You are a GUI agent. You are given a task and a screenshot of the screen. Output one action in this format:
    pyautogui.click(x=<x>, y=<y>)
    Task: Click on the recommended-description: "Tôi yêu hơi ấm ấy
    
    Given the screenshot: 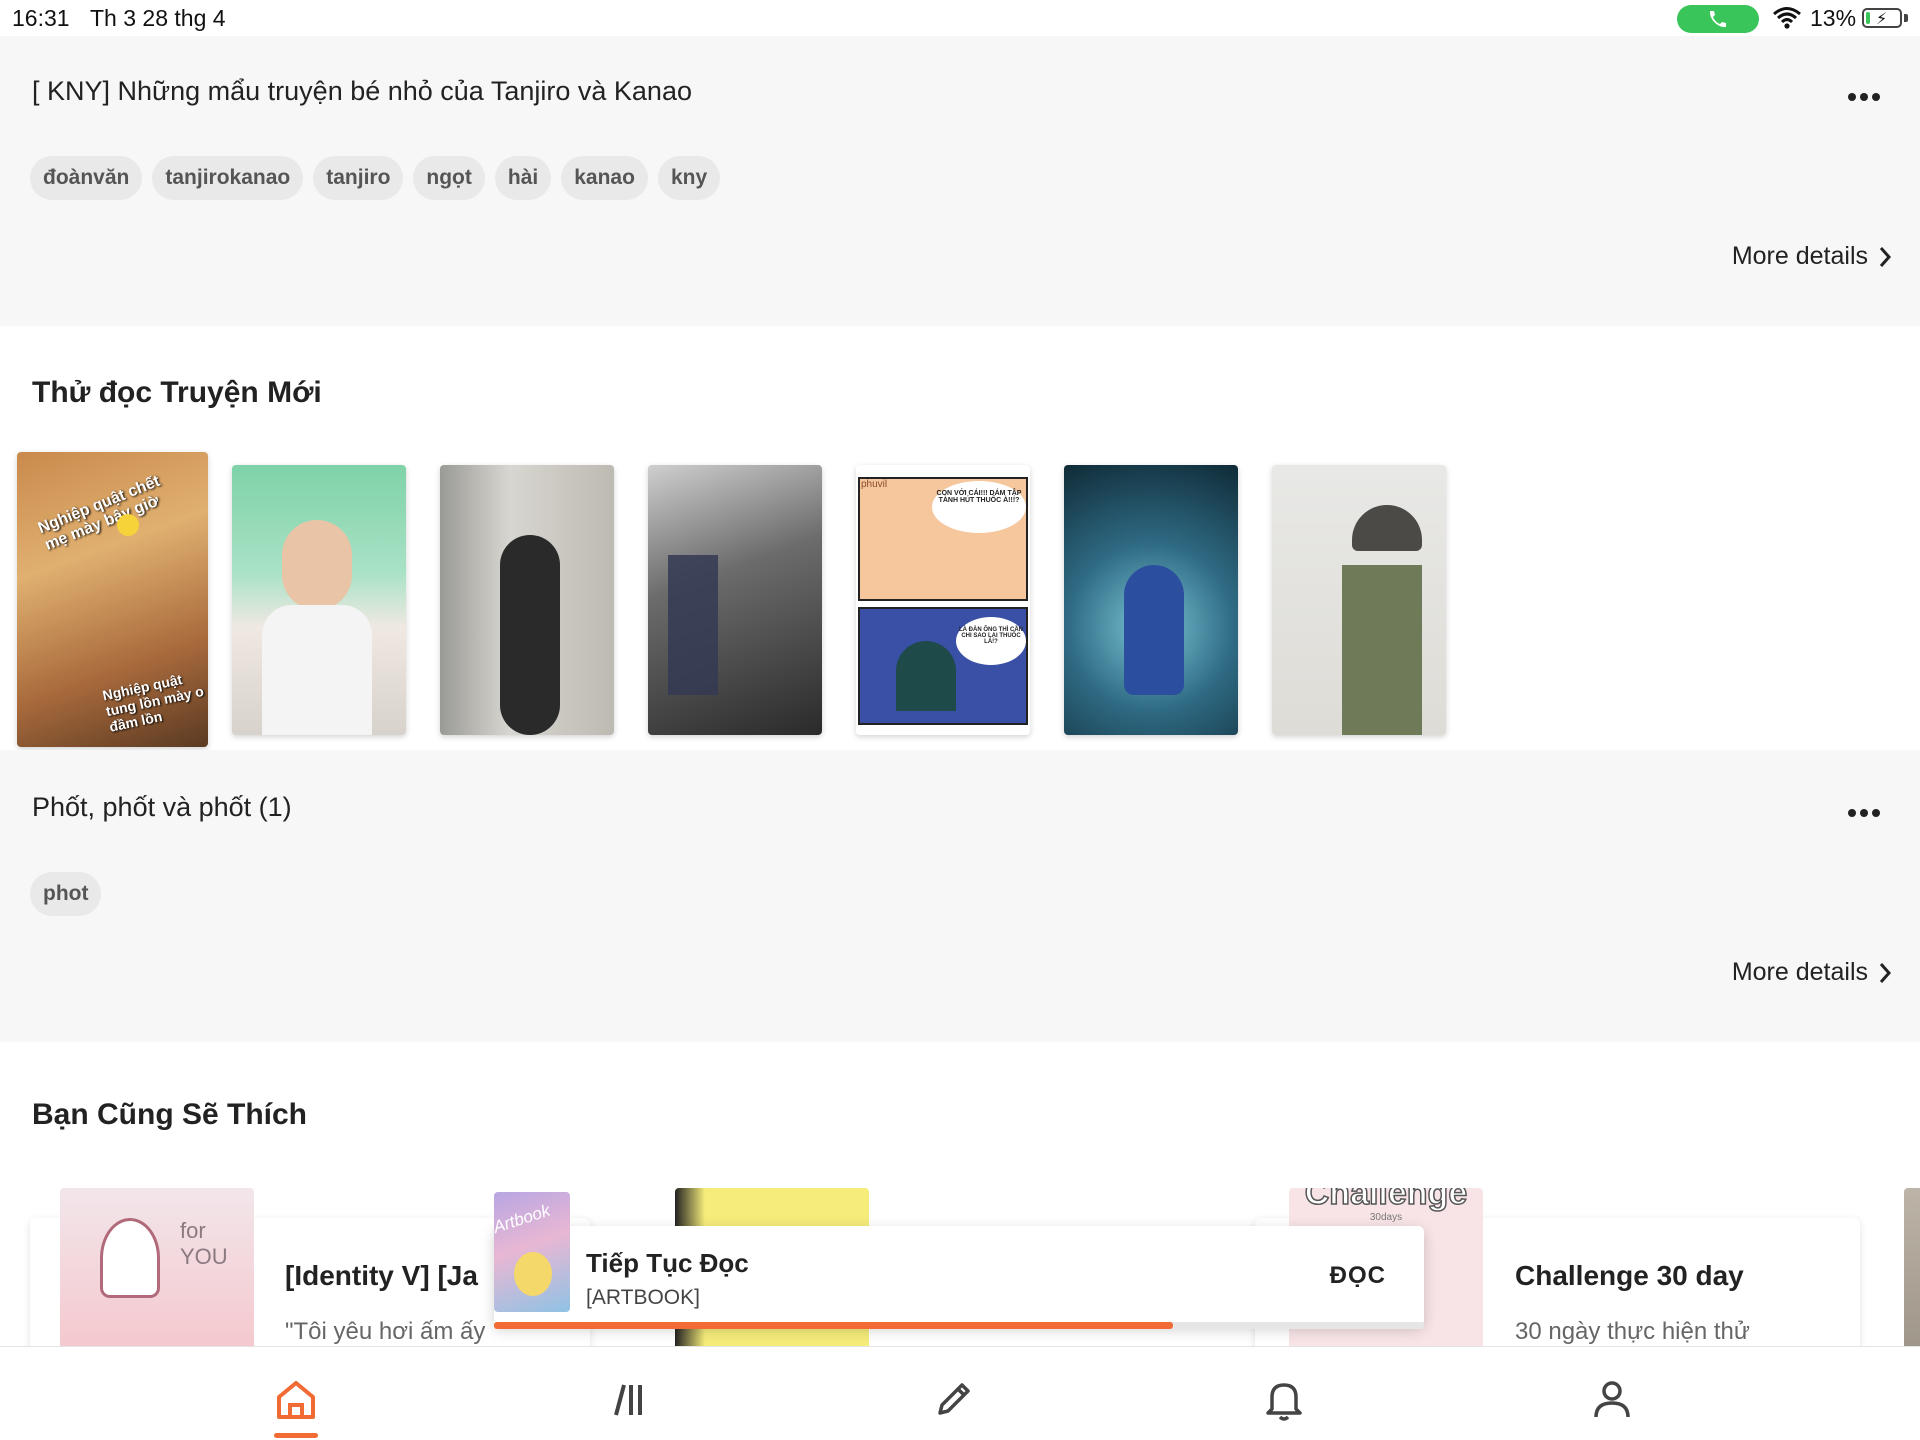 What is the action you would take?
    pyautogui.click(x=385, y=1331)
    